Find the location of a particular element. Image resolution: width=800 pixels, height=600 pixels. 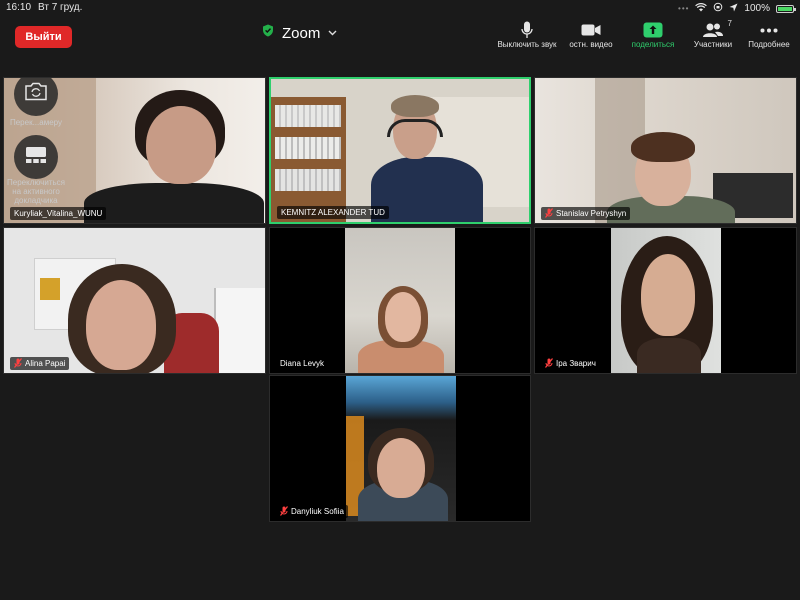

meeting-title-dropdown: Zoom is located at coordinates (299, 33).